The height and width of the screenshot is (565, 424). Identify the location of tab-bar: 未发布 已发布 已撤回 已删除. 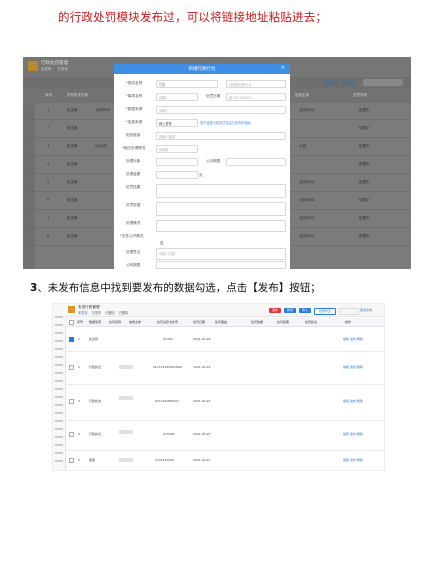
(105, 312).